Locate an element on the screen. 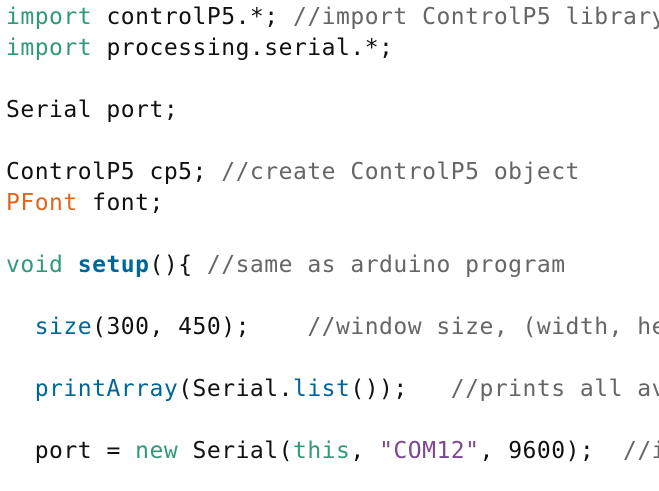 The image size is (659, 491). comment-token: //create ControlP5 object is located at coordinates (400, 172).